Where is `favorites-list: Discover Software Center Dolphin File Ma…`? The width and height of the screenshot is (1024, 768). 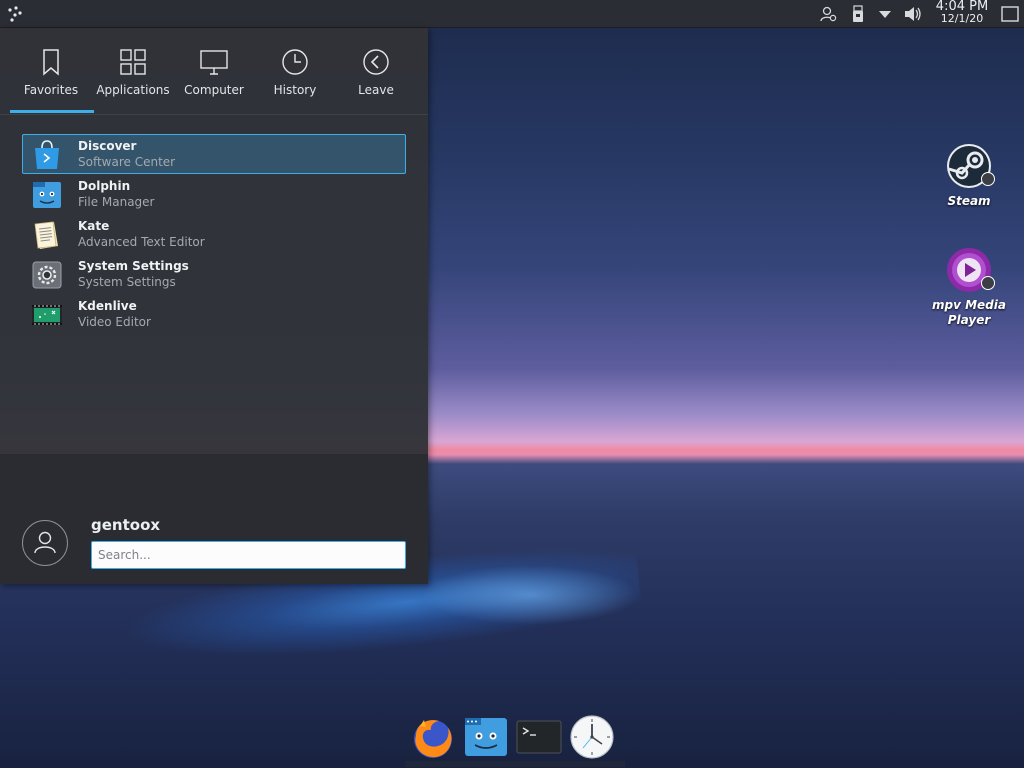 favorites-list: Discover Software Center Dolphin File Ma… is located at coordinates (214, 234).